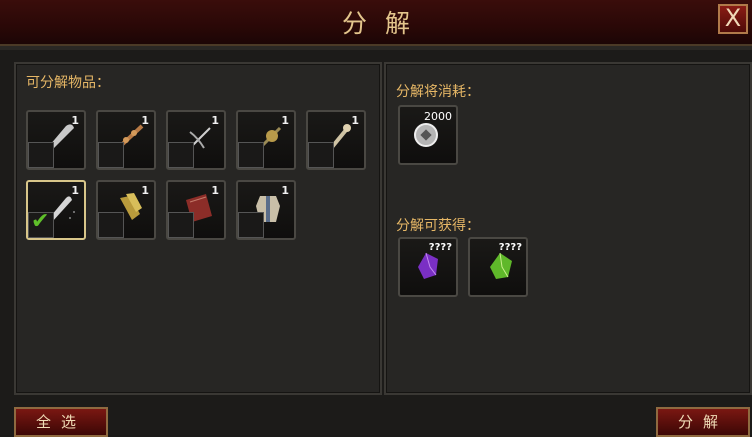 The image size is (752, 437). What do you see at coordinates (126, 140) in the screenshot?
I see `item-slot-bone-spear: 1` at bounding box center [126, 140].